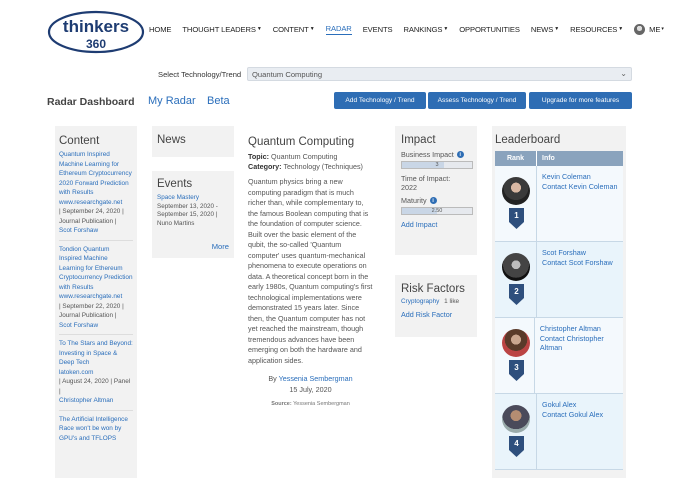 This screenshot has width=680, height=478. What do you see at coordinates (516, 215) in the screenshot?
I see `rank-number: 1` at bounding box center [516, 215].